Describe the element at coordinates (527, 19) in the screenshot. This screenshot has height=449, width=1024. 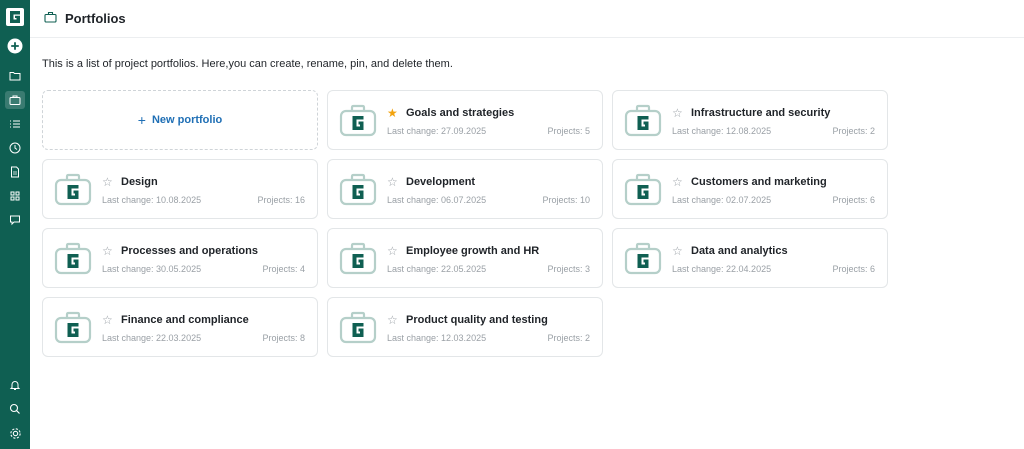
I see `page-header: Portfolios` at that location.